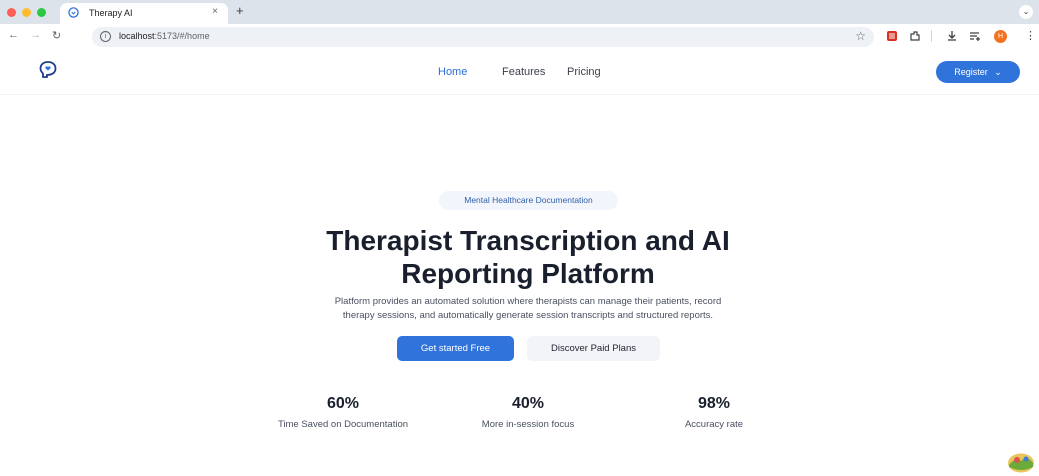 This screenshot has height=476, width=1039. I want to click on stat-value: 60%, so click(343, 403).